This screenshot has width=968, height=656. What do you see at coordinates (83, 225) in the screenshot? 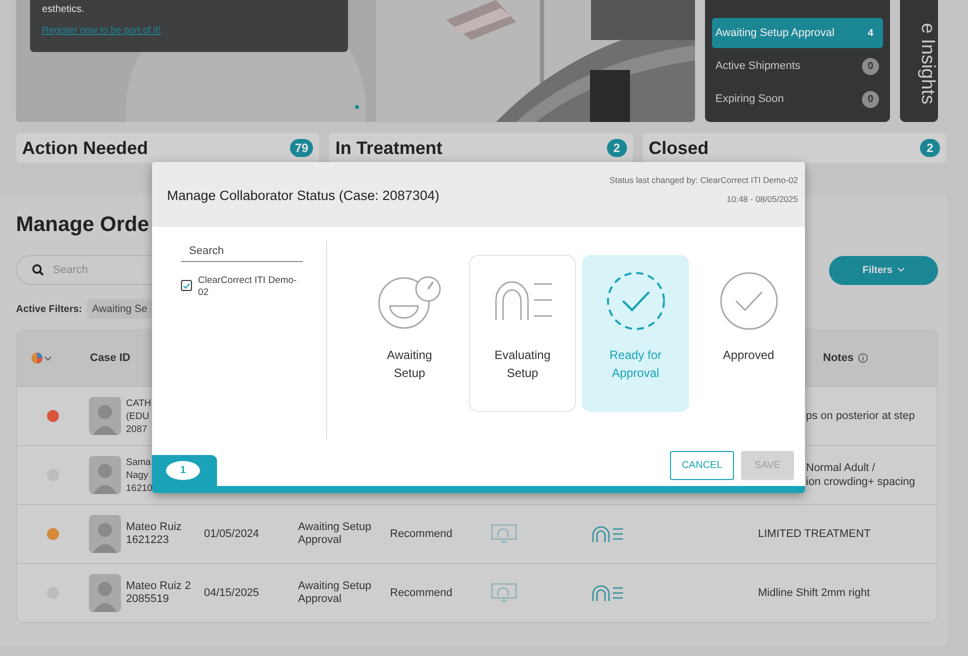
I see `section-title: Manage Orde` at bounding box center [83, 225].